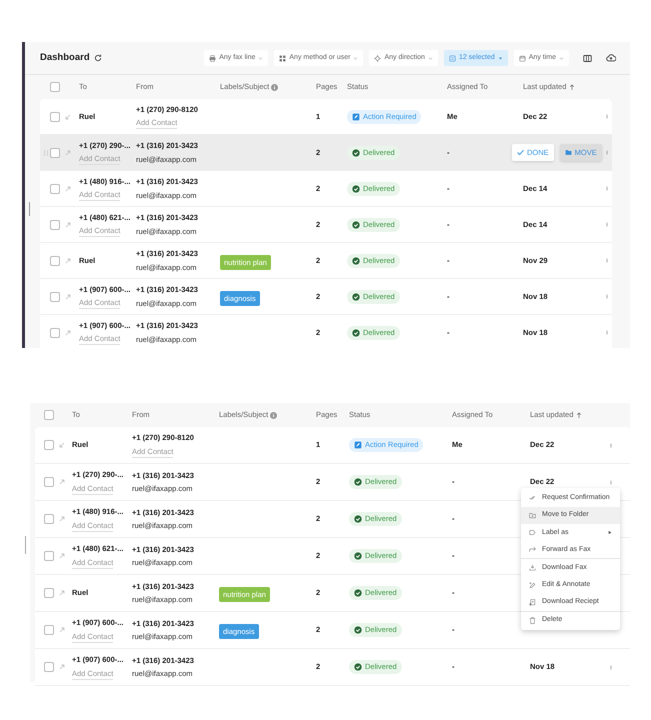  I want to click on list-icon, so click(452, 58).